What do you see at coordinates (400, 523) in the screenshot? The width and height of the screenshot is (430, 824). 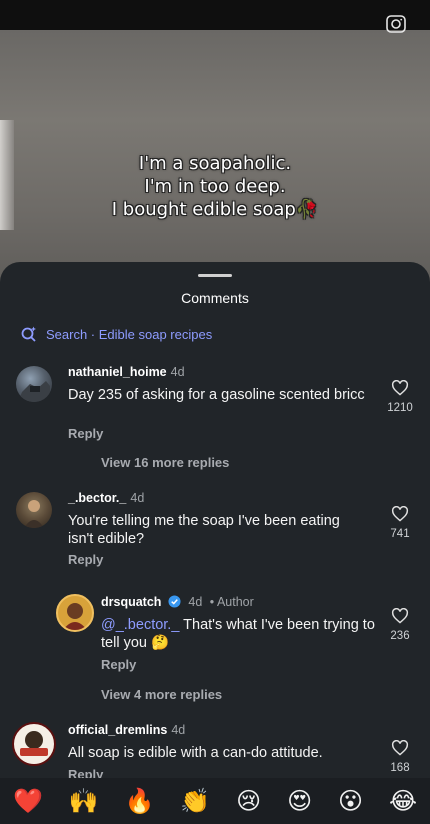 I see `like-button: 741` at bounding box center [400, 523].